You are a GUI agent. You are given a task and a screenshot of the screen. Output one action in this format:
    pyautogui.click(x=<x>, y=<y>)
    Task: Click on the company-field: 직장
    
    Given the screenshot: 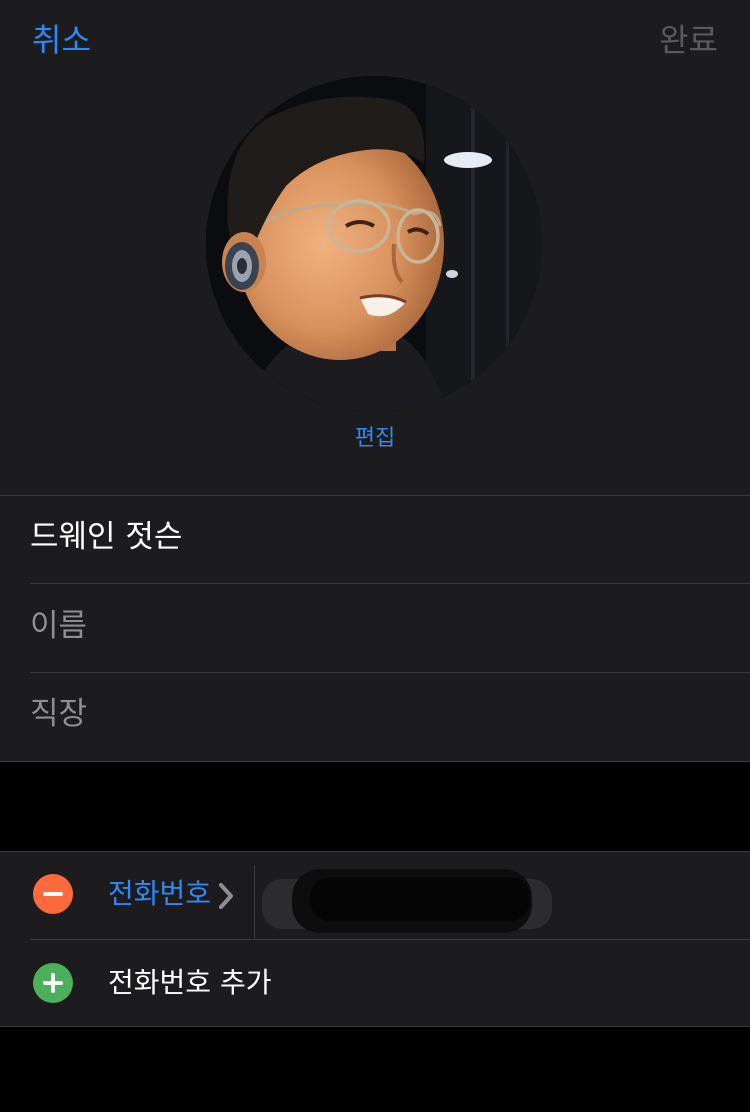 What is the action you would take?
    pyautogui.click(x=380, y=714)
    